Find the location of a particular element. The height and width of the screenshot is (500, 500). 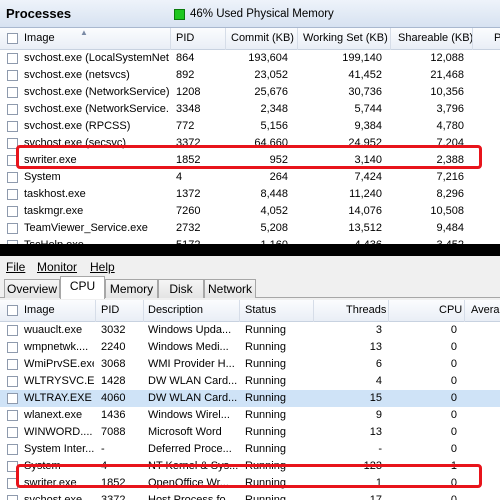

cell-shareable: 8,296 is located at coordinates (450, 194).